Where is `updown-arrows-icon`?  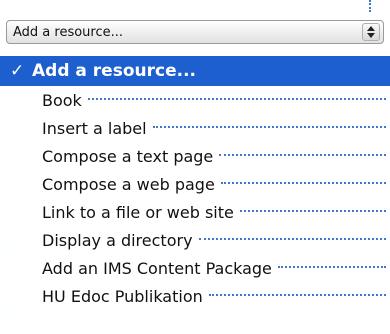
updown-arrows-icon is located at coordinates (371, 32).